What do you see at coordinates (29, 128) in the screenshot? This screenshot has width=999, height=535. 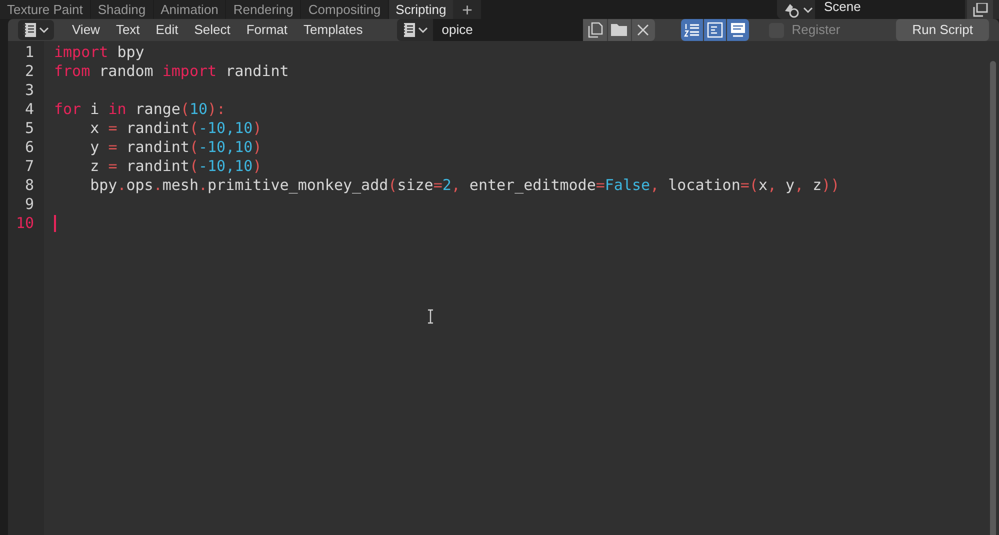 I see `line-number: 5` at bounding box center [29, 128].